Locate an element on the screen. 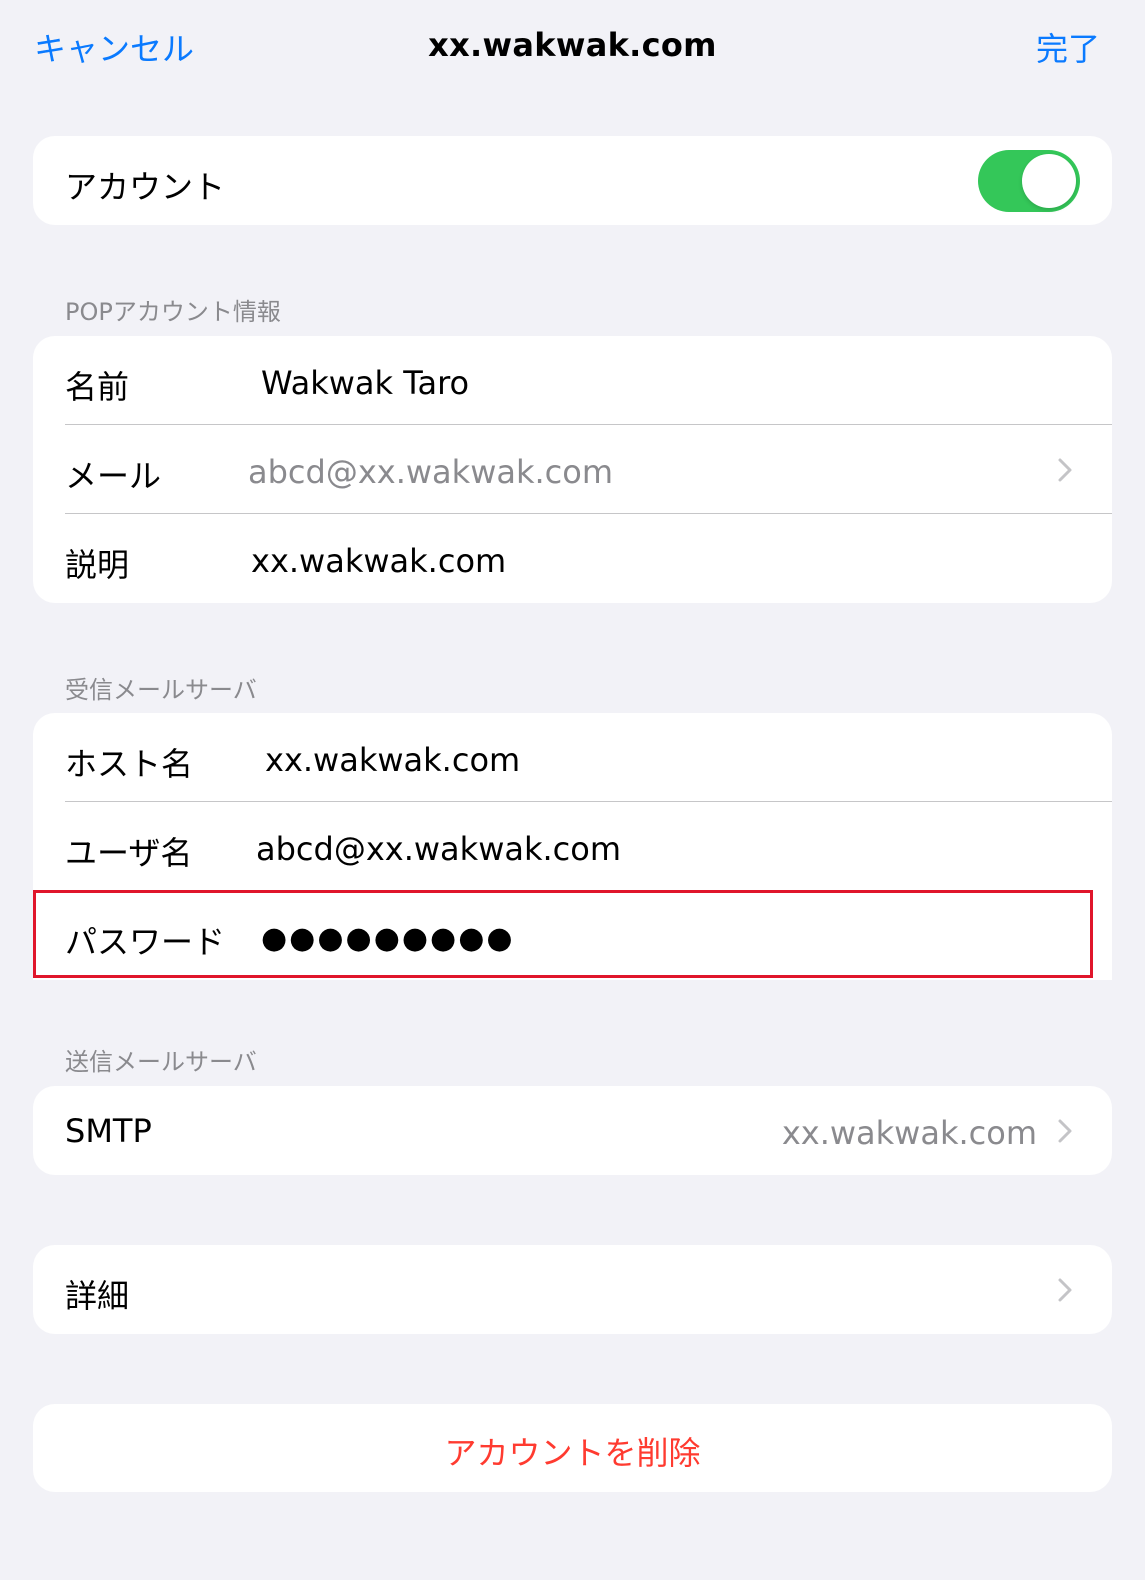  outgoing-server-card: SMTP xx.wakwak.com is located at coordinates (572, 1130).